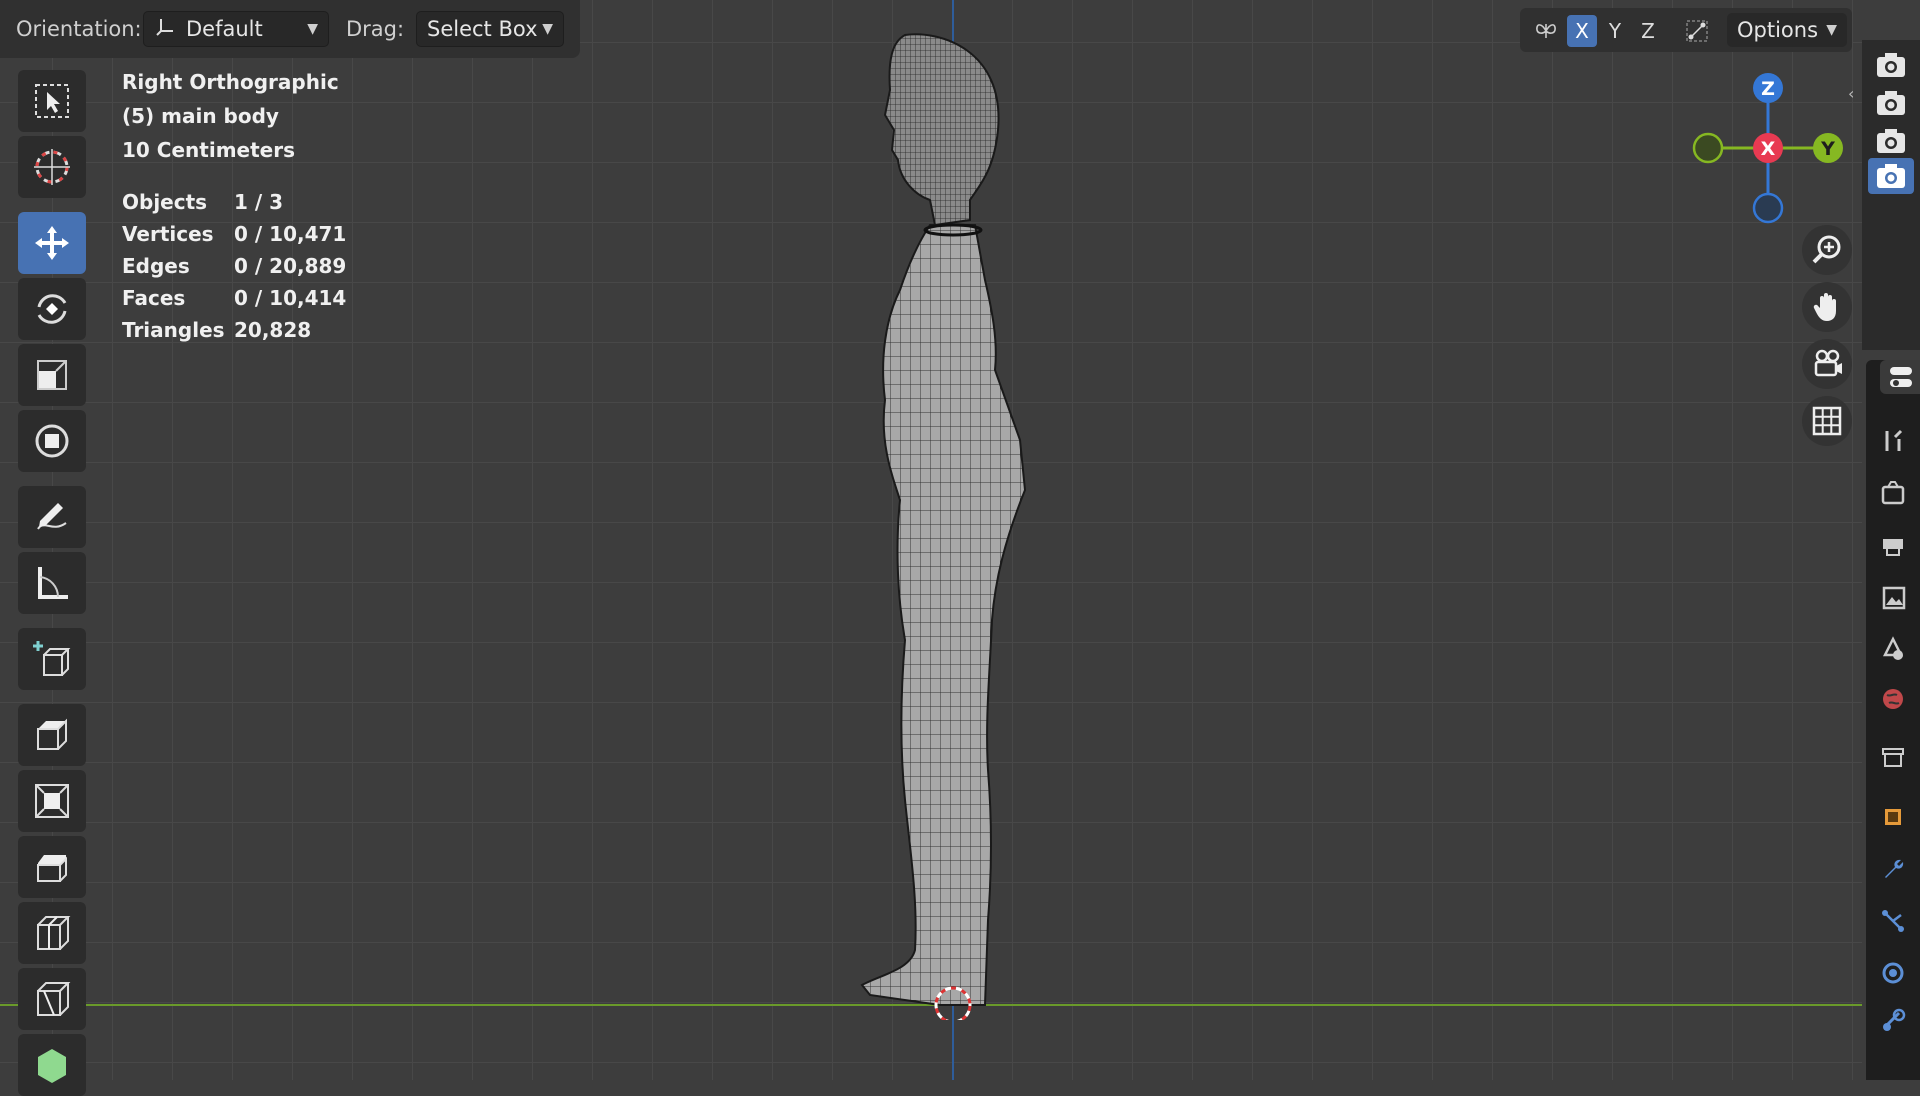  I want to click on cursor-tool, so click(52, 167).